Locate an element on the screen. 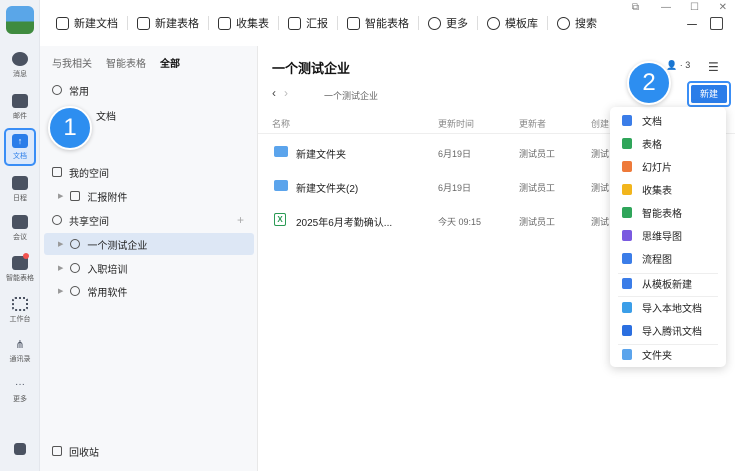 This screenshot has width=735, height=471. row-date: 6月19日 is located at coordinates (455, 188).